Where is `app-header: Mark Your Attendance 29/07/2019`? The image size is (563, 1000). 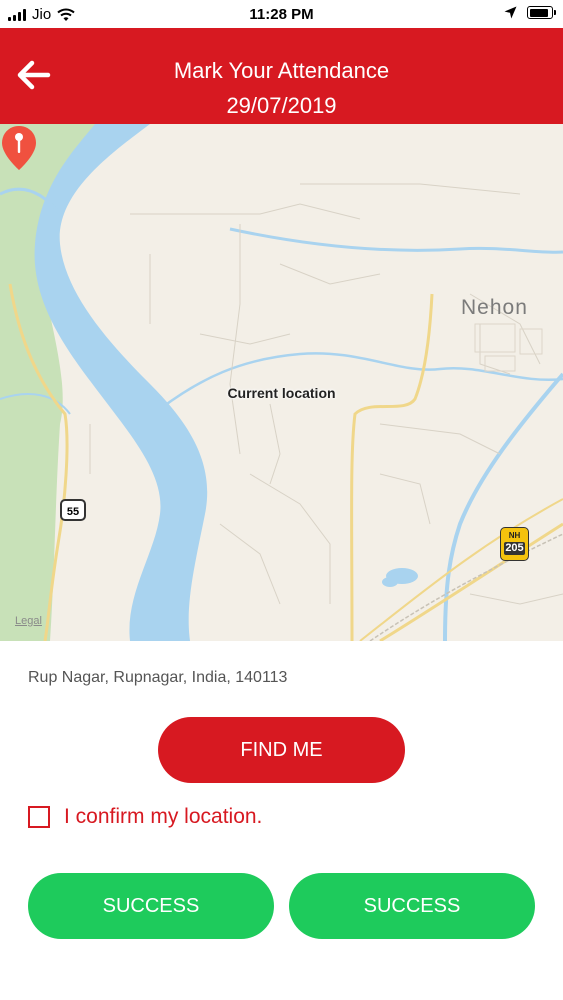 app-header: Mark Your Attendance 29/07/2019 is located at coordinates (281, 76).